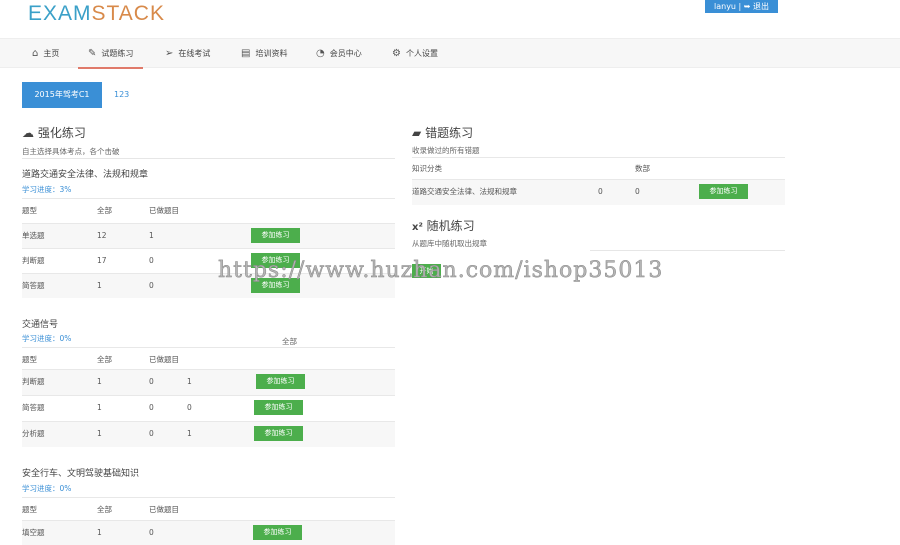  I want to click on practice-subtitle: 自主选择具体考点，各个击破, so click(71, 151).